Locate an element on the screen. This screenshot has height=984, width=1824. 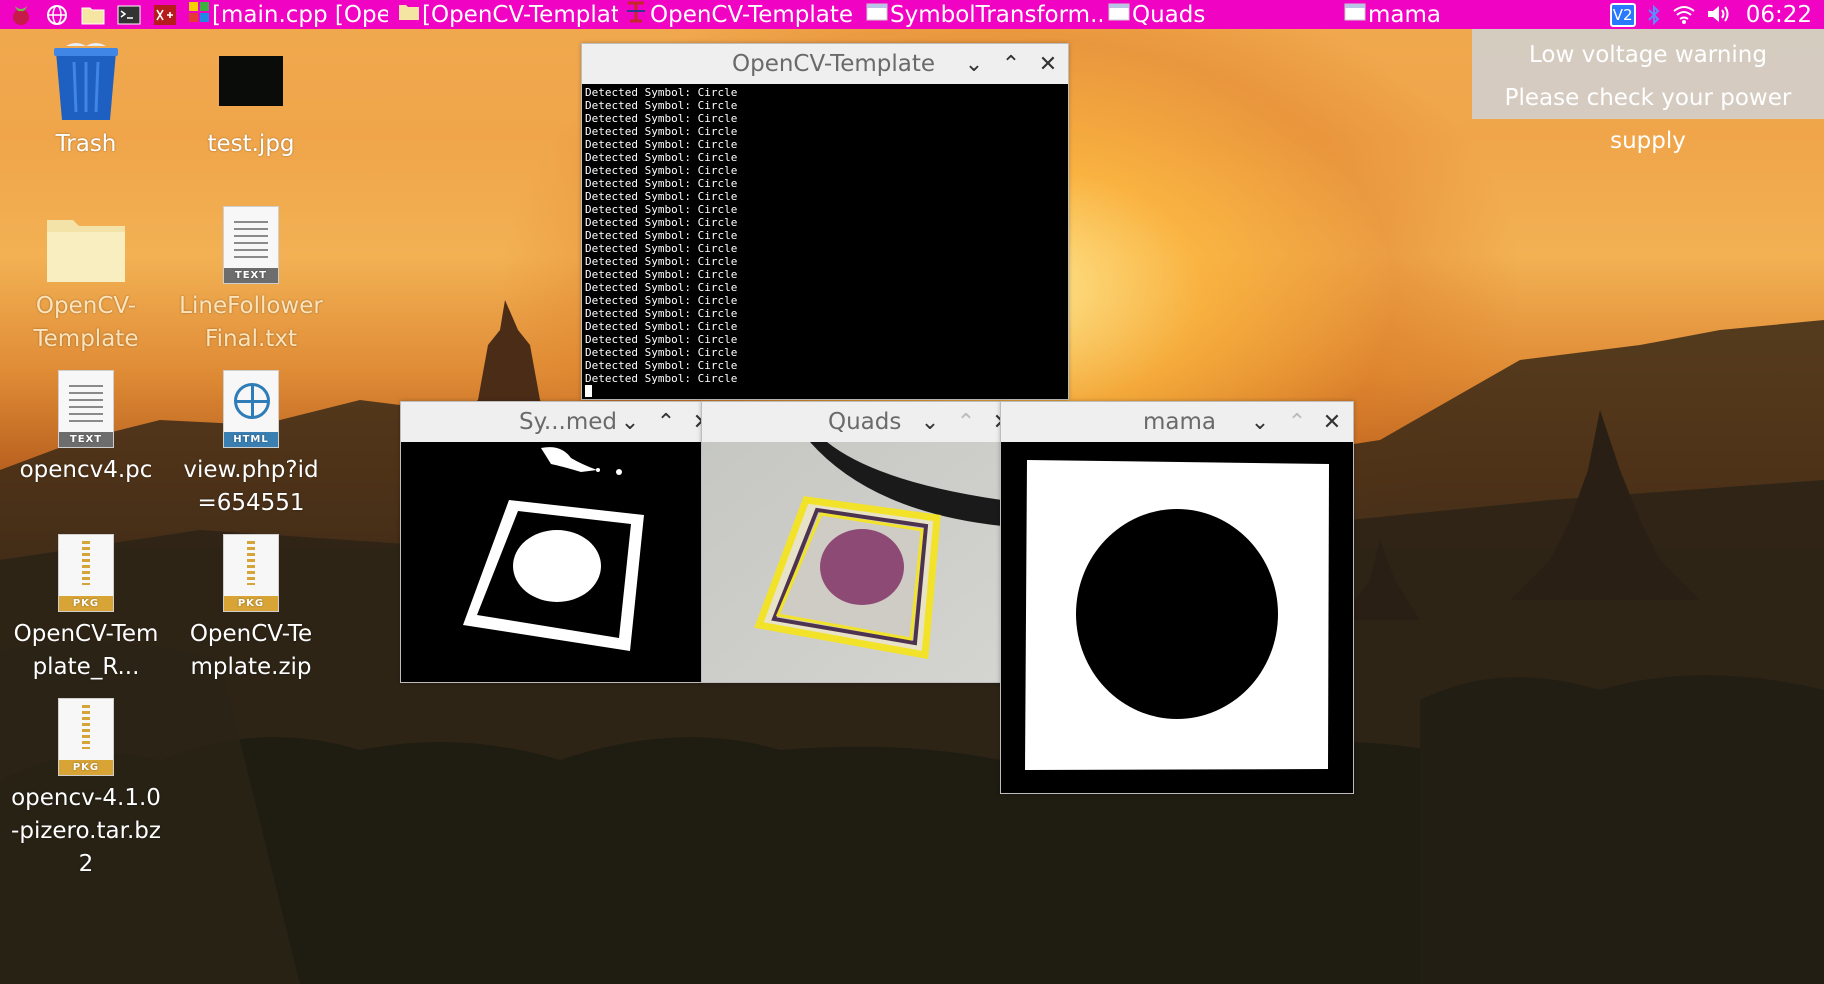
task-terminal: OpenCV-Template is located at coordinates (742, 14).